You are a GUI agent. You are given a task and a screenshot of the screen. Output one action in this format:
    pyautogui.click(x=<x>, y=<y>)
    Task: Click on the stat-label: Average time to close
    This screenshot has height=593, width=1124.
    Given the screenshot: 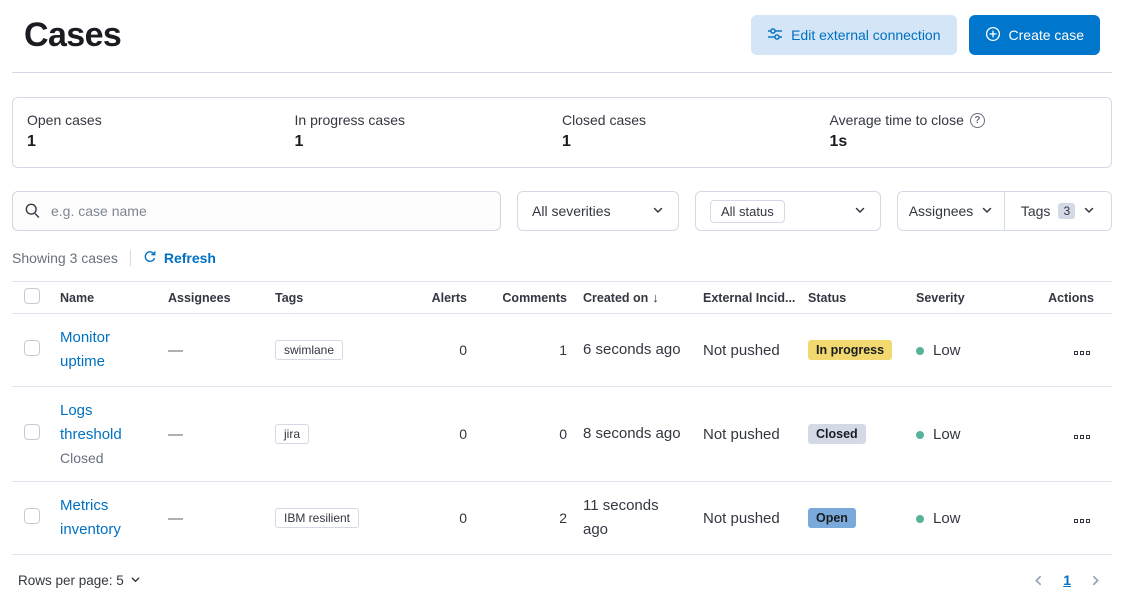 What is the action you would take?
    pyautogui.click(x=896, y=120)
    